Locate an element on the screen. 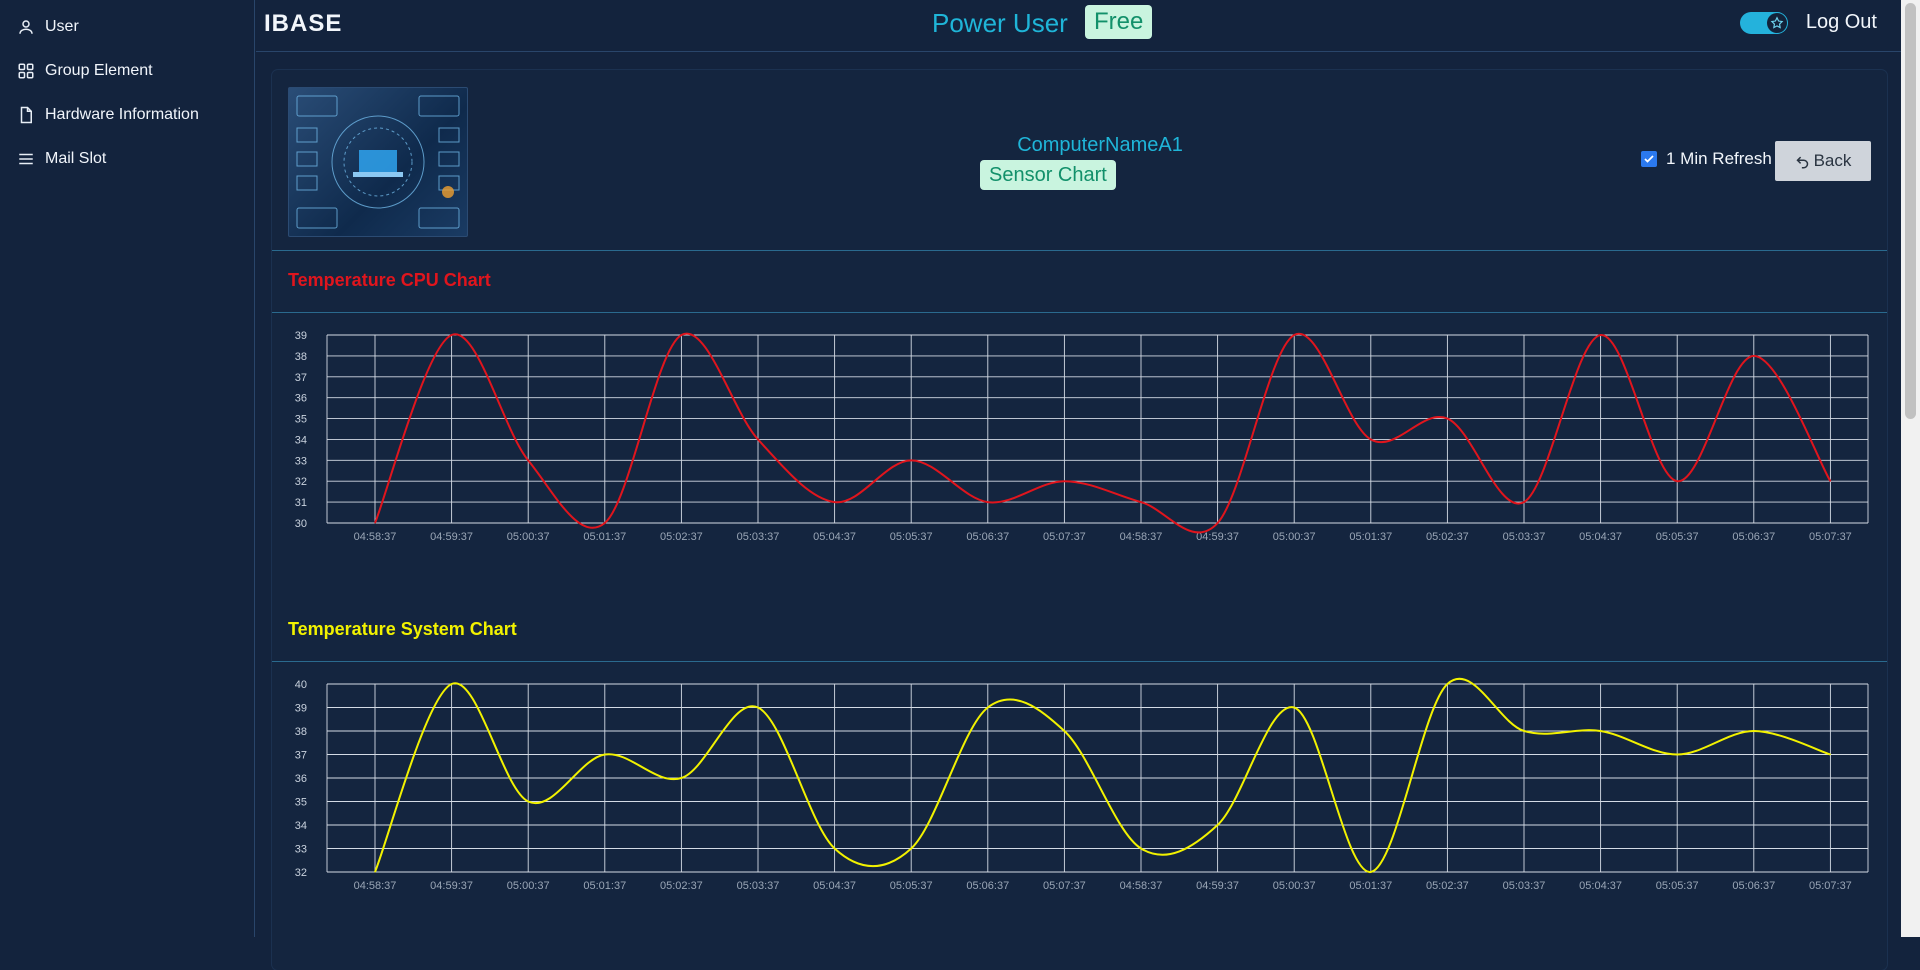 The image size is (1920, 970). y-tick-label: 37 is located at coordinates (301, 756).